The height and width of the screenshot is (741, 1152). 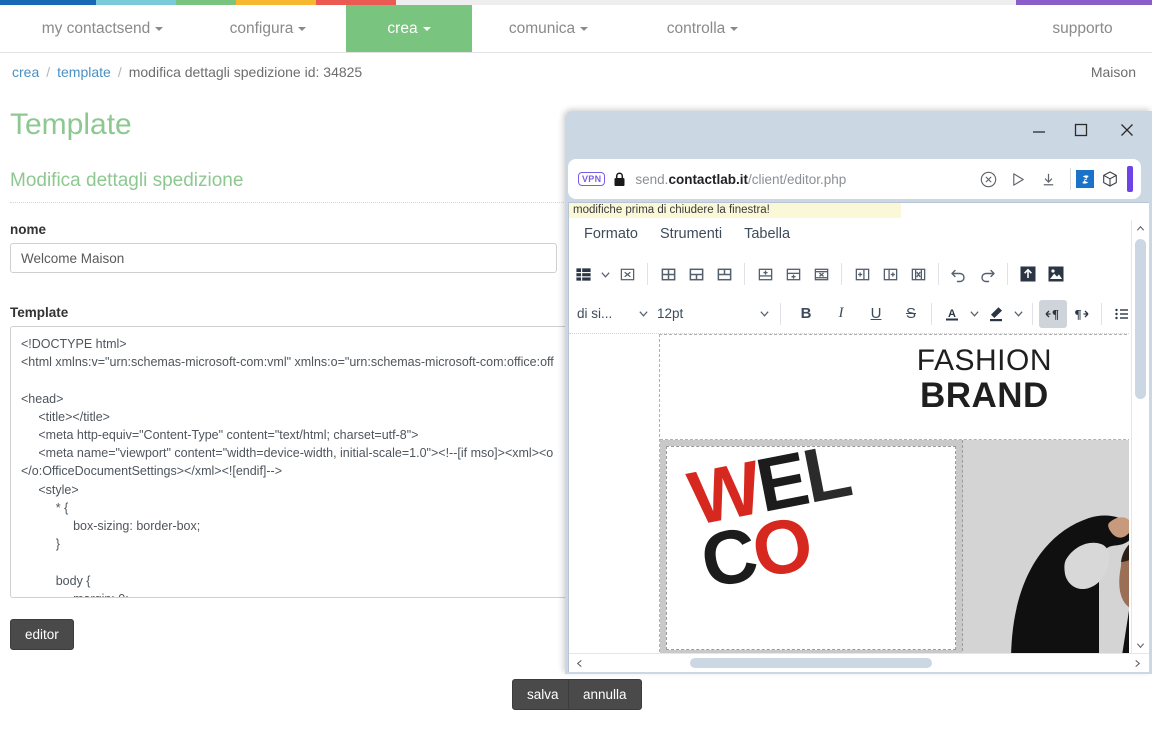 I want to click on strikethrough-icon: S, so click(x=911, y=314).